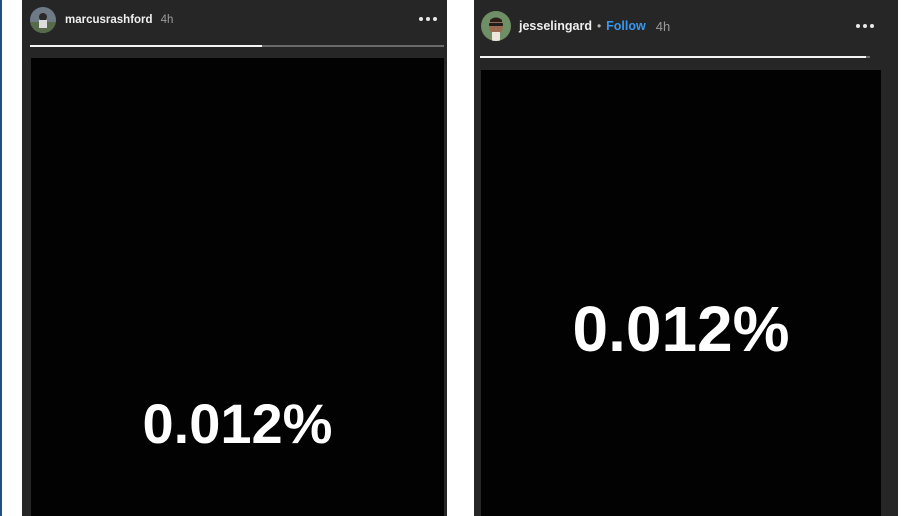 This screenshot has height=516, width=912. I want to click on follow-button: Follow, so click(626, 26).